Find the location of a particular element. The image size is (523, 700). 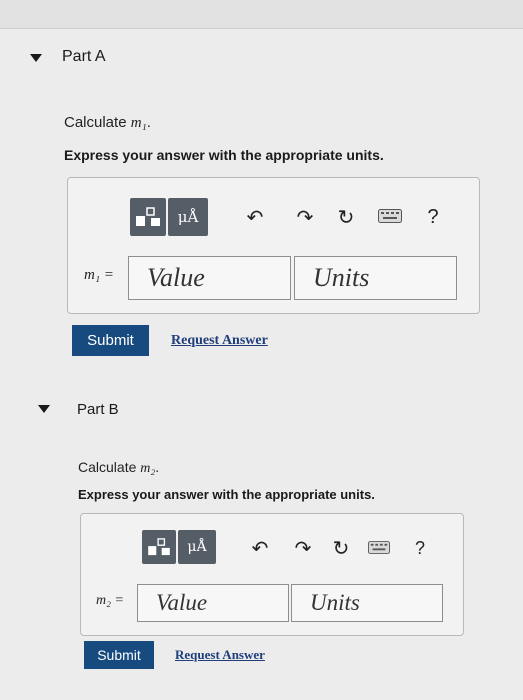

part-b-answer-box: μÅ ↶ ↷ ↻ ? m₂ = is located at coordinates (272, 574).